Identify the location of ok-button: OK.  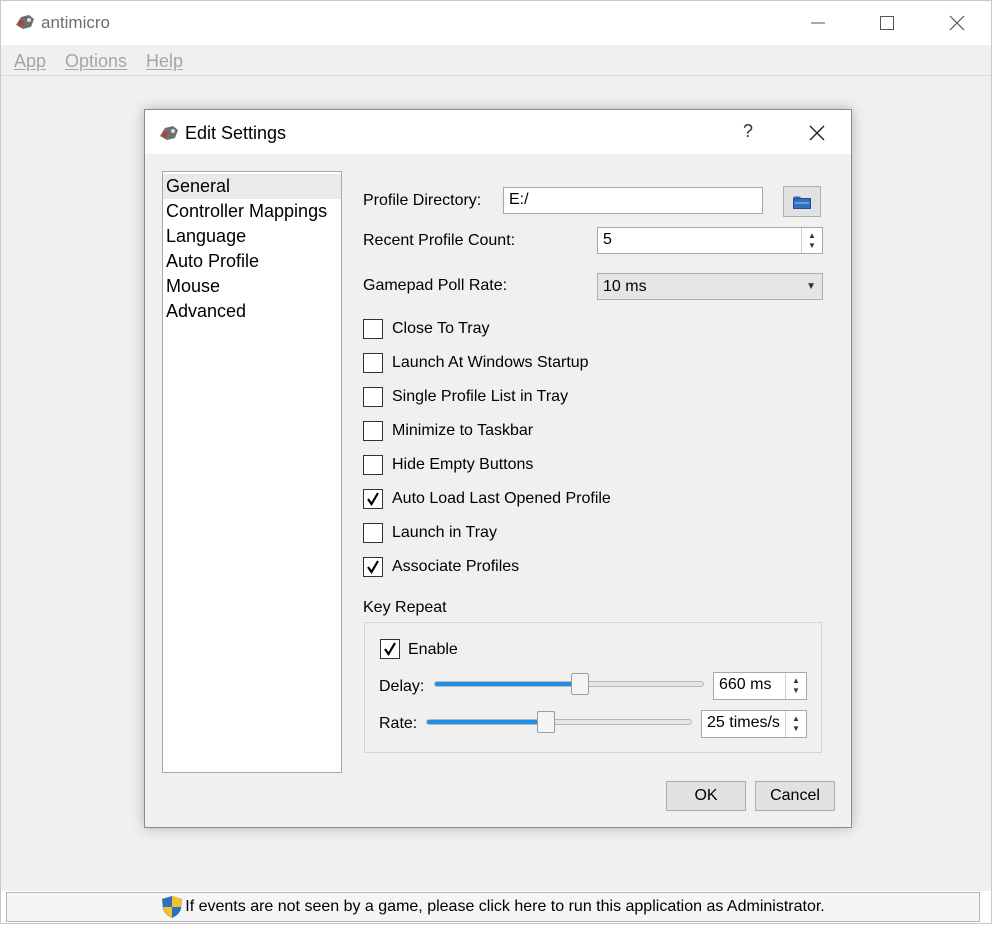
(706, 796).